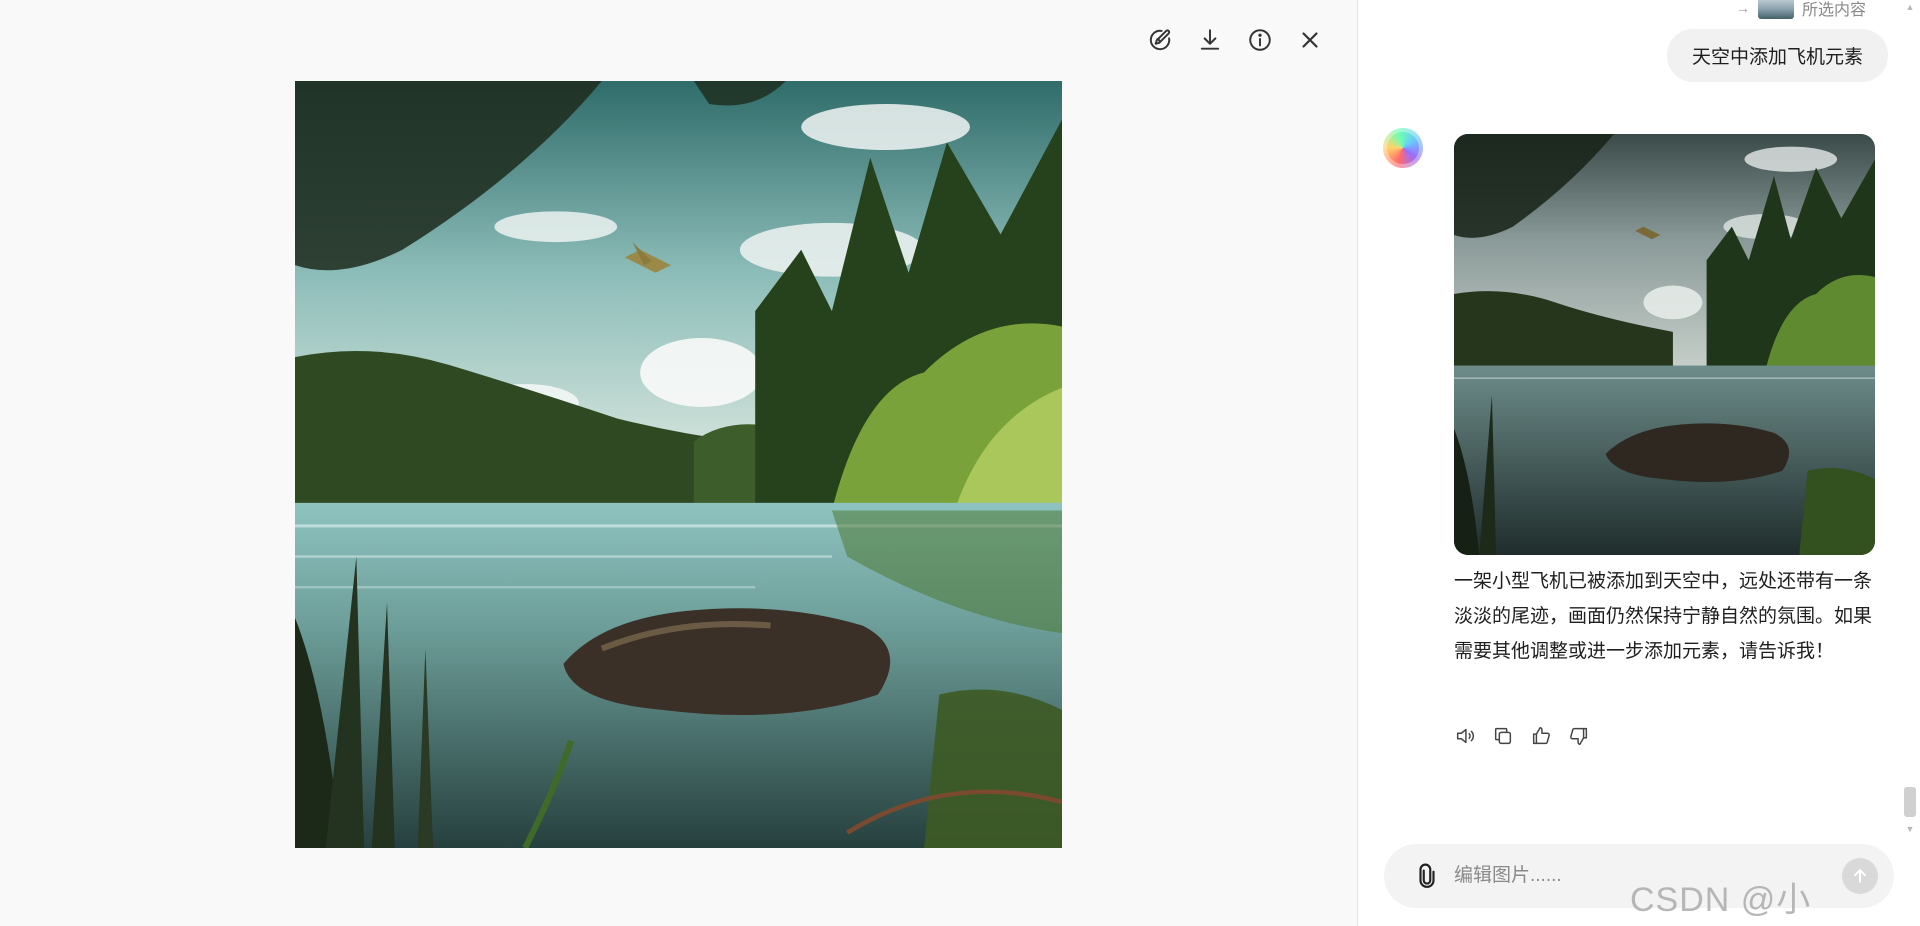 Image resolution: width=1920 pixels, height=926 pixels. I want to click on edit-image-icon, so click(1160, 40).